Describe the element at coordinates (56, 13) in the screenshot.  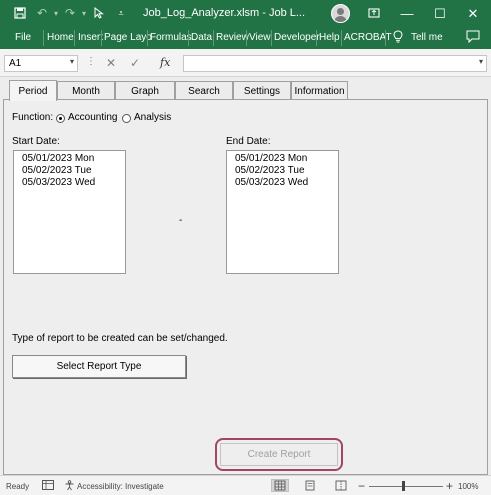
I see `undo-dropdown-icon: ▾` at that location.